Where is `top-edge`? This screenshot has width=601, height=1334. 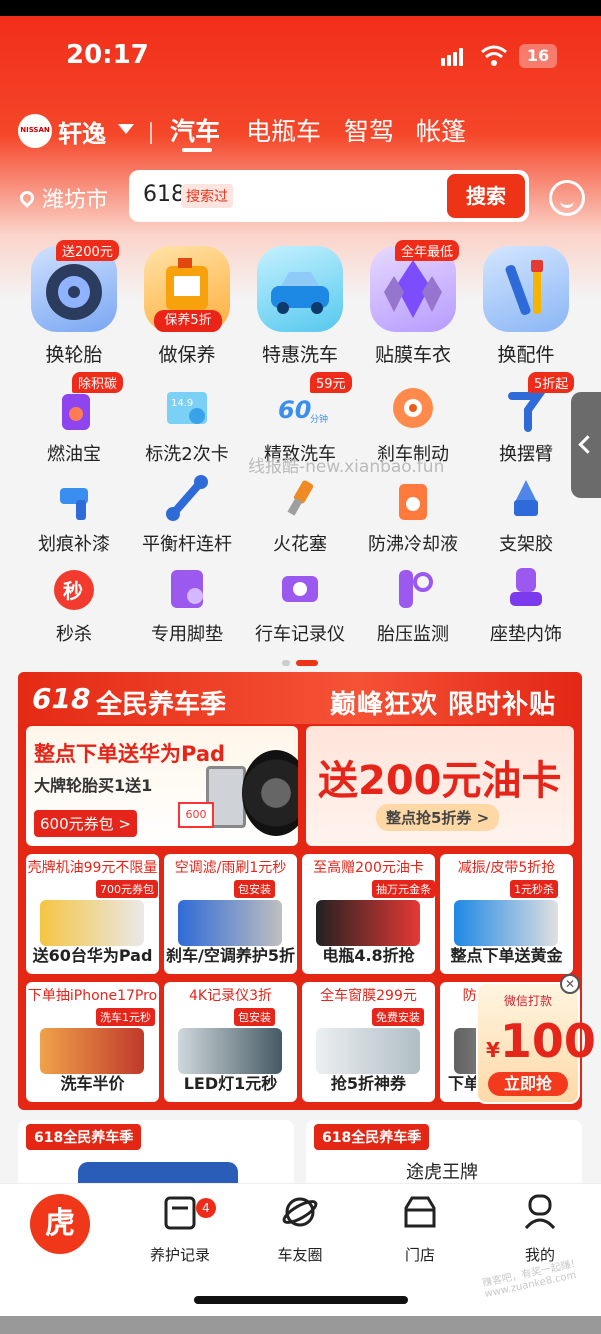 top-edge is located at coordinates (300, 8).